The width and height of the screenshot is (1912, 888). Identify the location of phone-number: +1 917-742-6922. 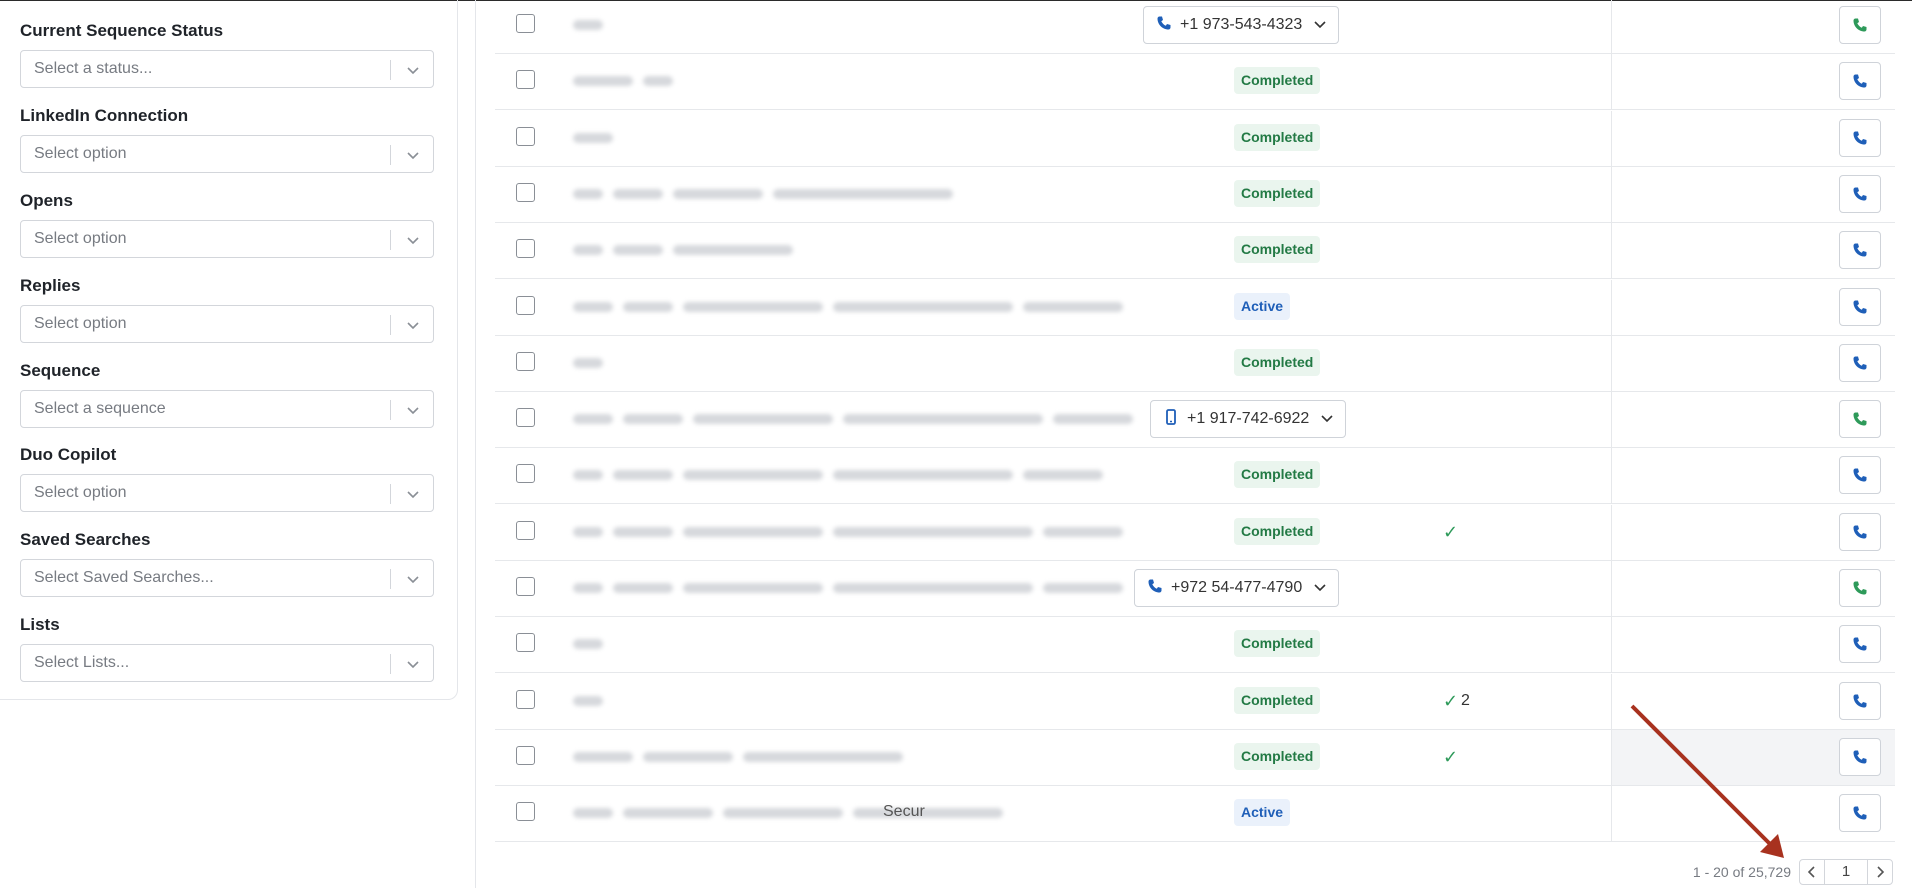
(1248, 418).